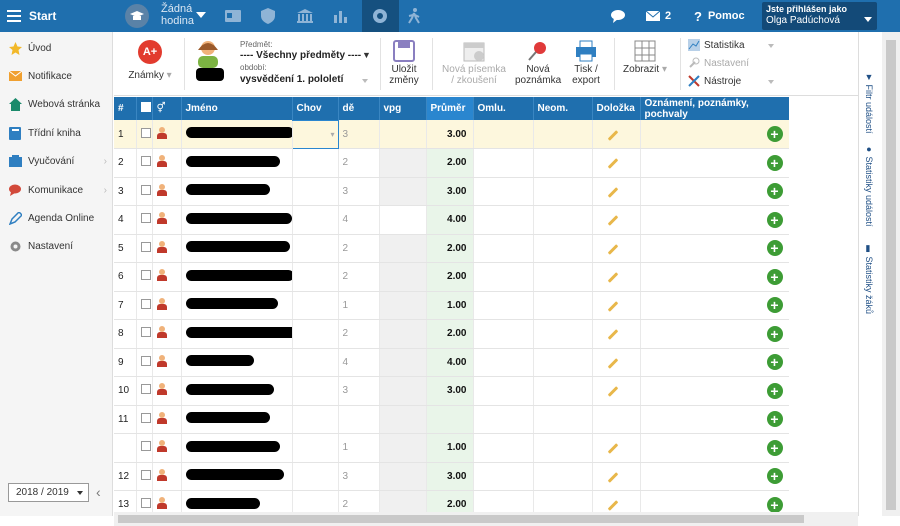  What do you see at coordinates (137, 16) in the screenshot?
I see `graduation-cap-icon` at bounding box center [137, 16].